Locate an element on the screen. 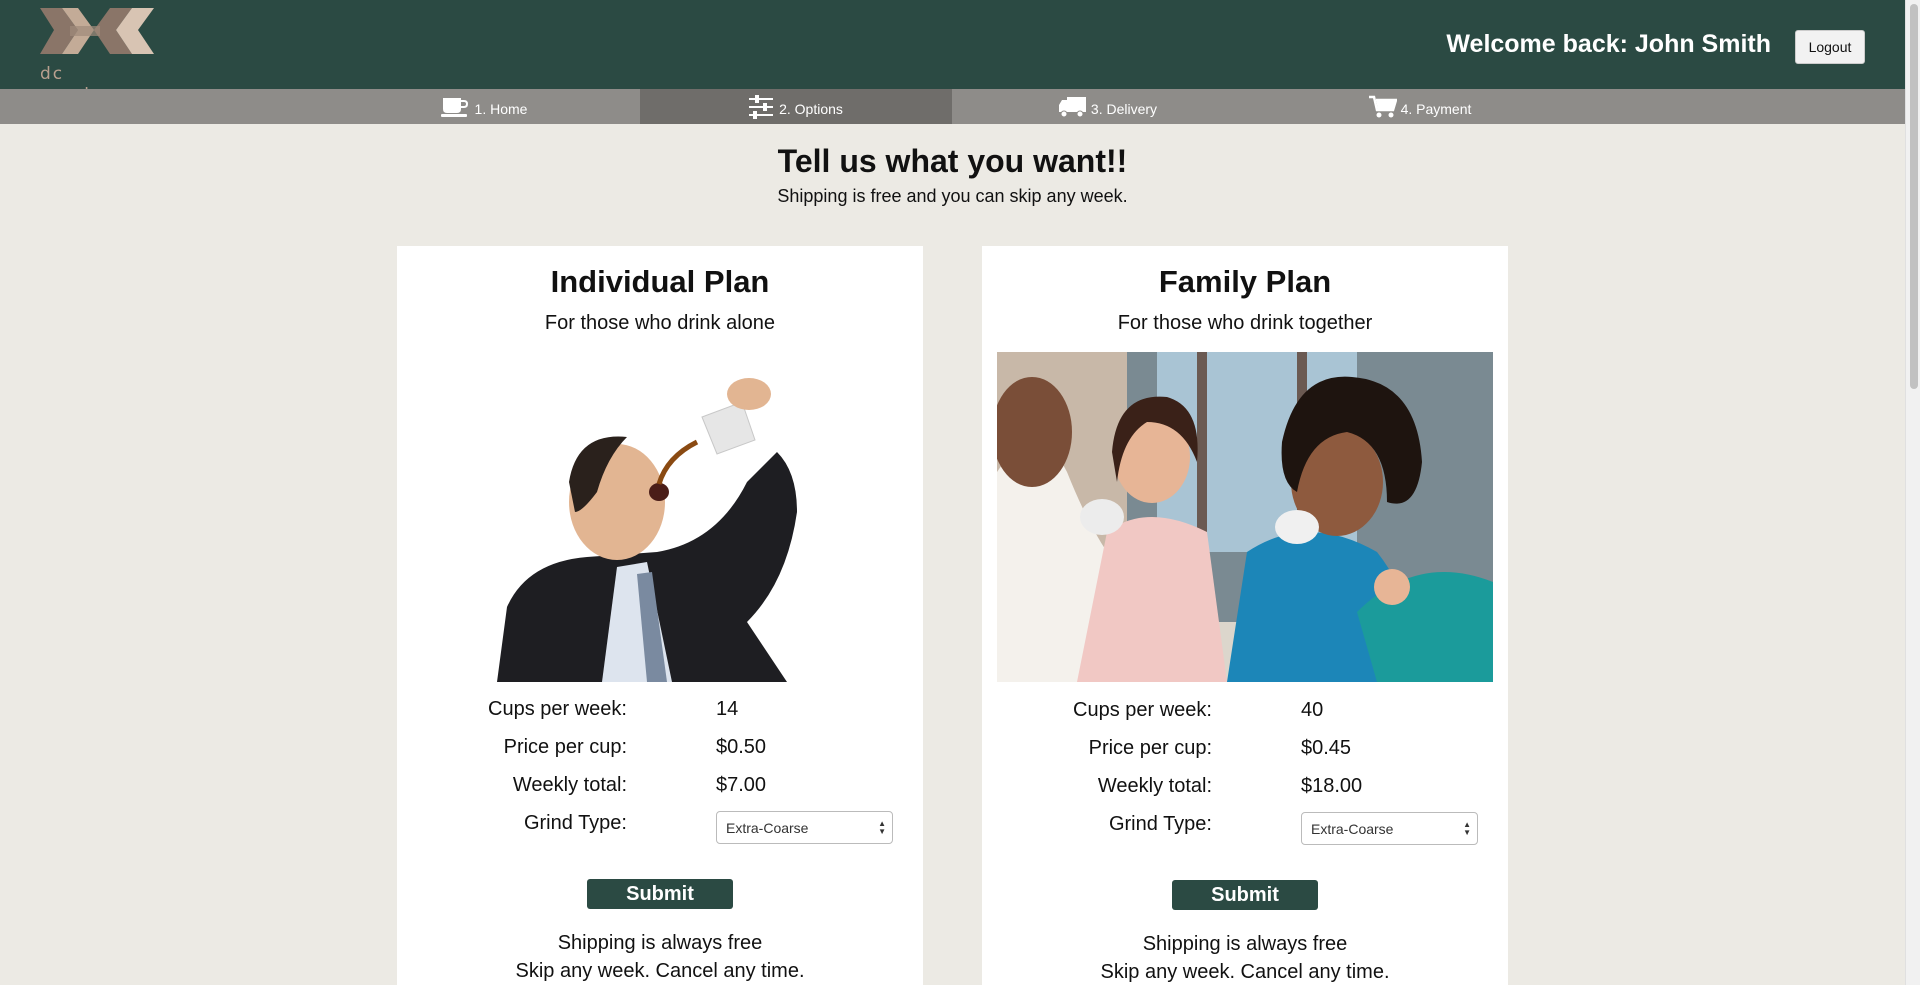  coffee-cup-icon is located at coordinates (455, 107).